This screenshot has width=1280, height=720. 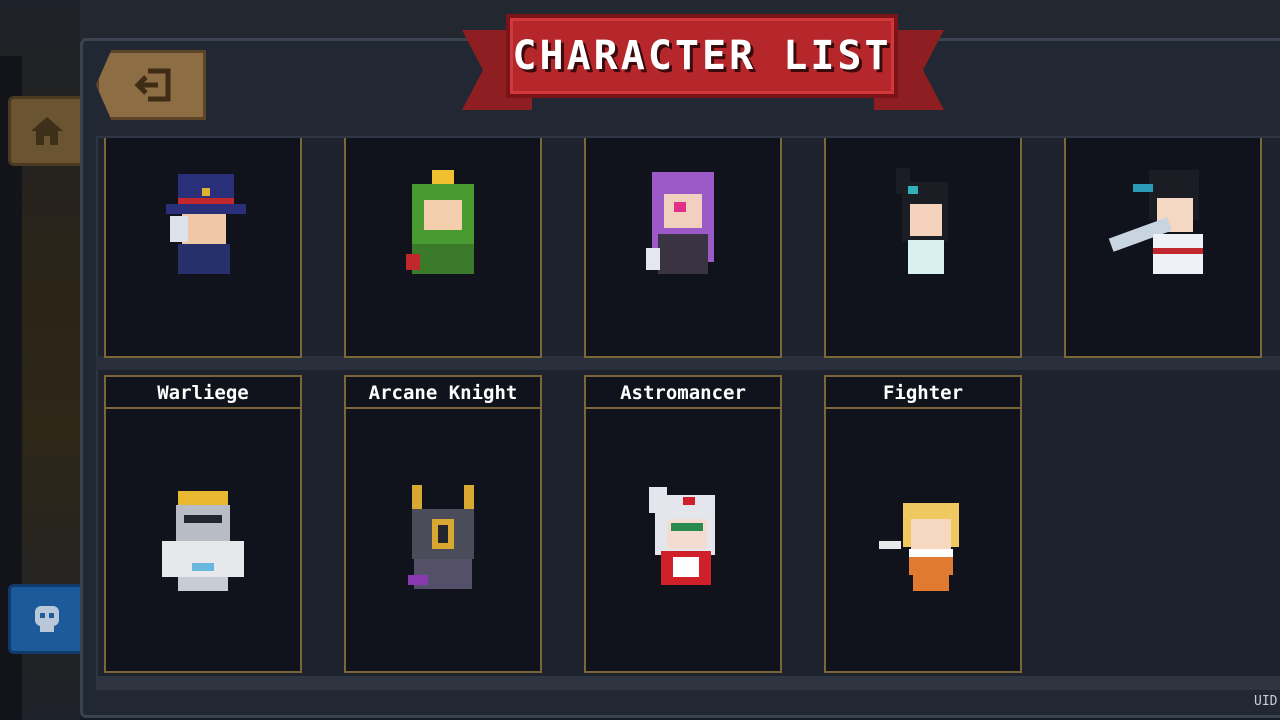 I want to click on blonde-fighter-icon, so click(x=919, y=547).